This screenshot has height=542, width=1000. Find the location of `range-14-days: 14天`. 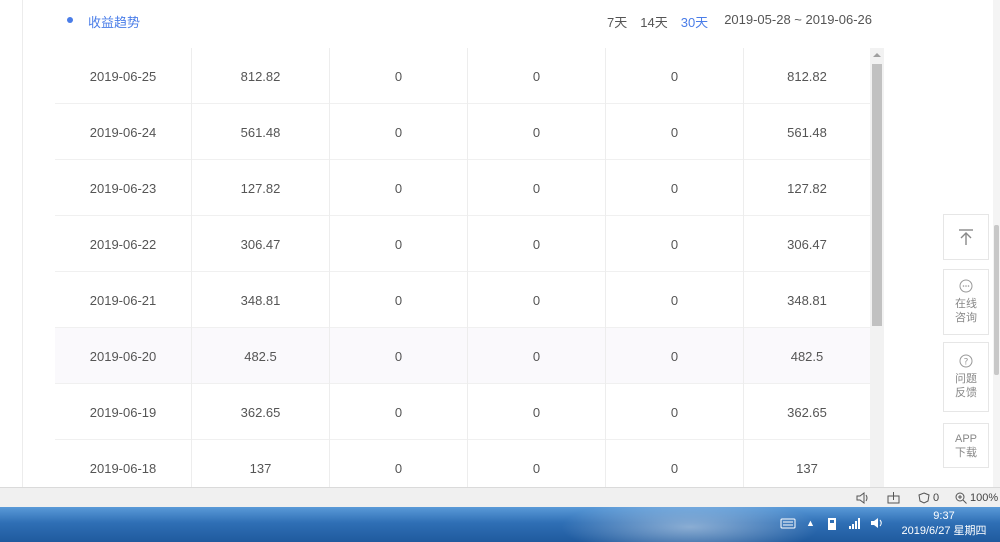

range-14-days: 14天 is located at coordinates (653, 21).